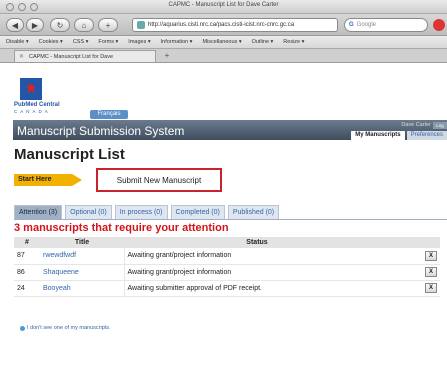 Image resolution: width=447 pixels, height=373 pixels. What do you see at coordinates (139, 42) in the screenshot?
I see `bookmark-item: Images ▾` at bounding box center [139, 42].